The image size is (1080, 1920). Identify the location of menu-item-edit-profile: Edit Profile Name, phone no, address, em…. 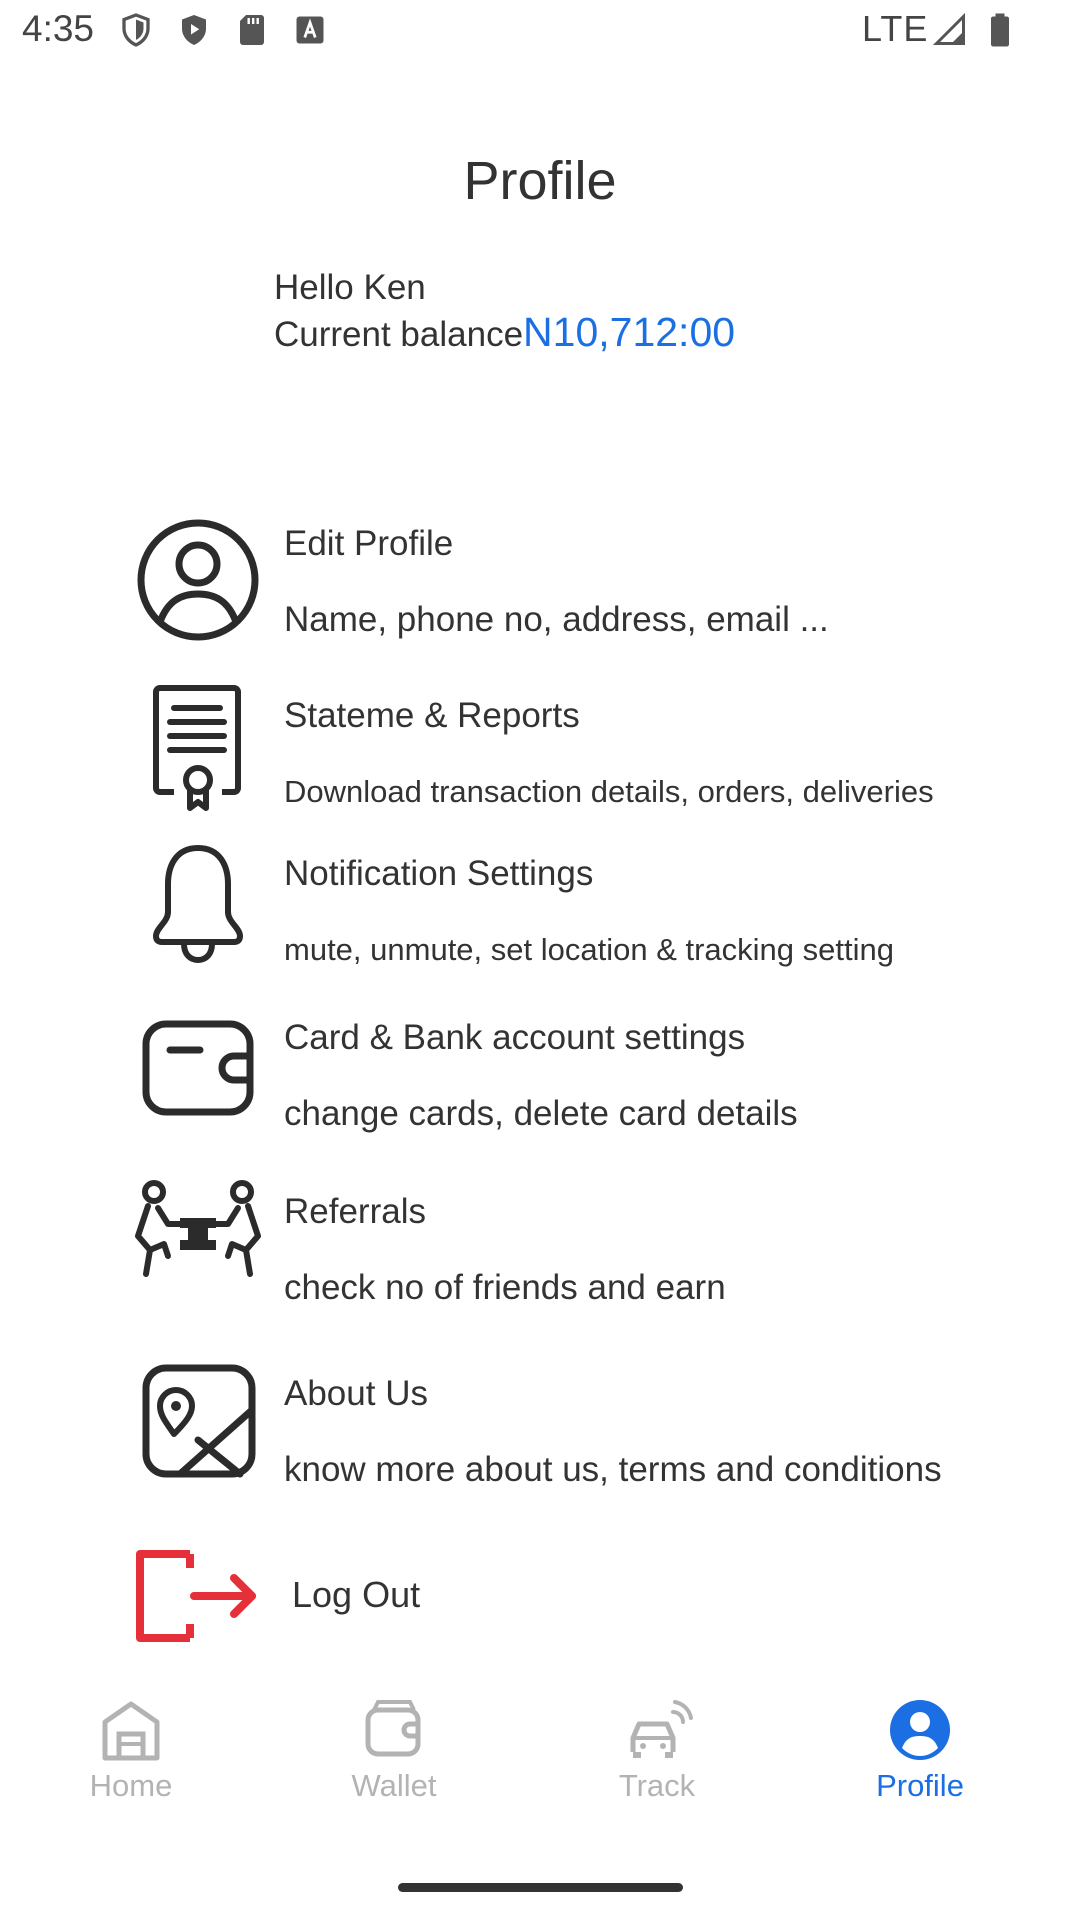
(590, 581).